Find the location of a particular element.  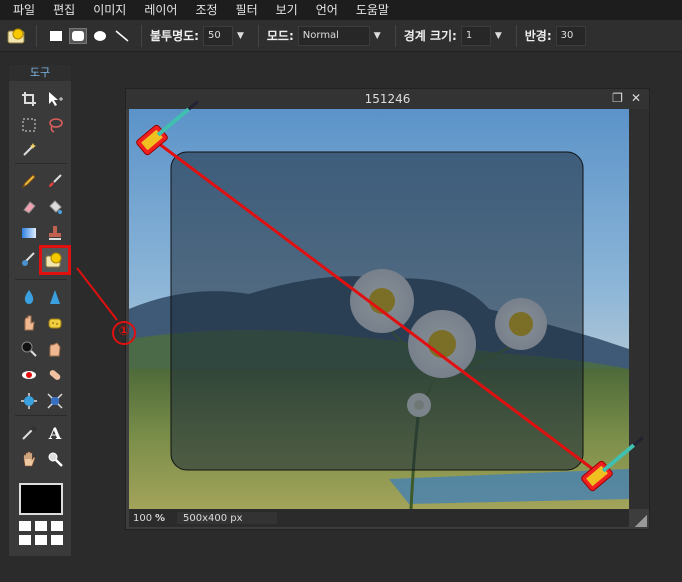

bloat-icon is located at coordinates (29, 401).